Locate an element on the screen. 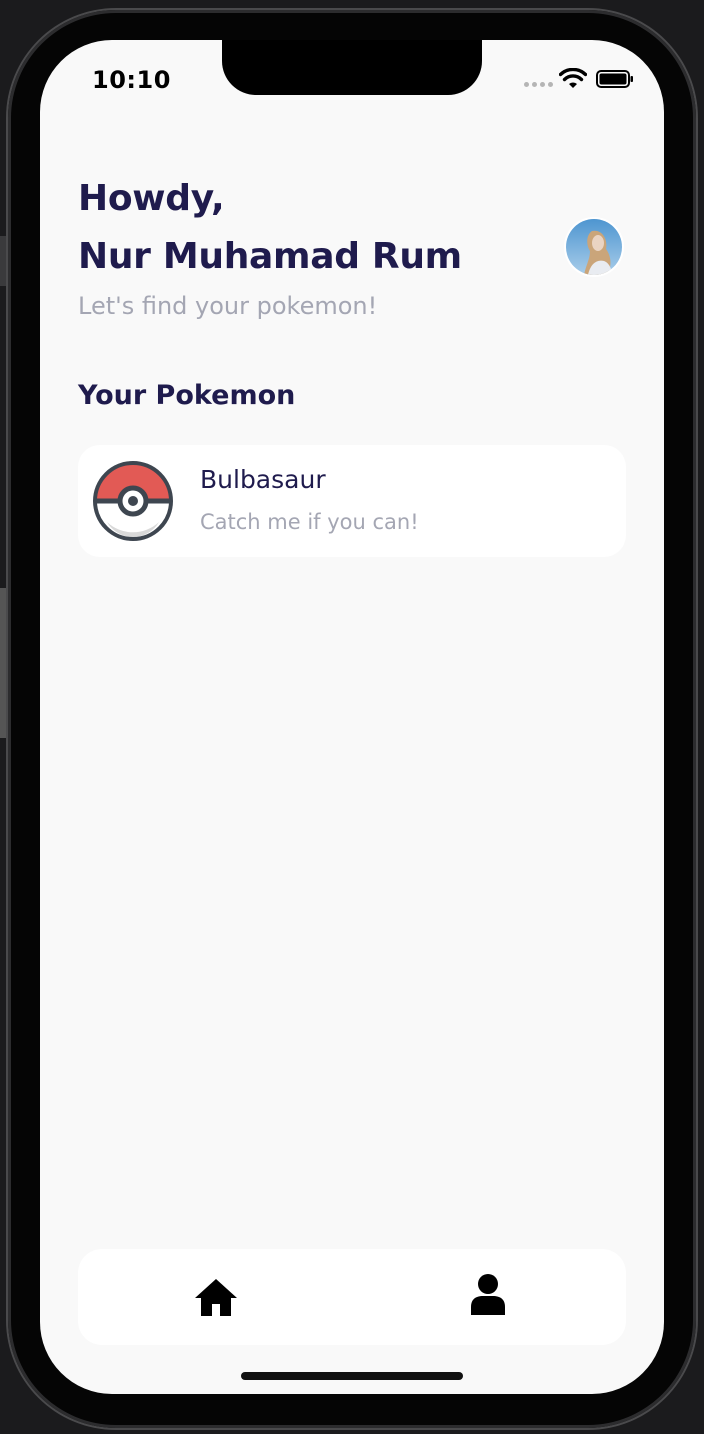 This screenshot has width=704, height=1434. greeting-text: Howdy, is located at coordinates (151, 198).